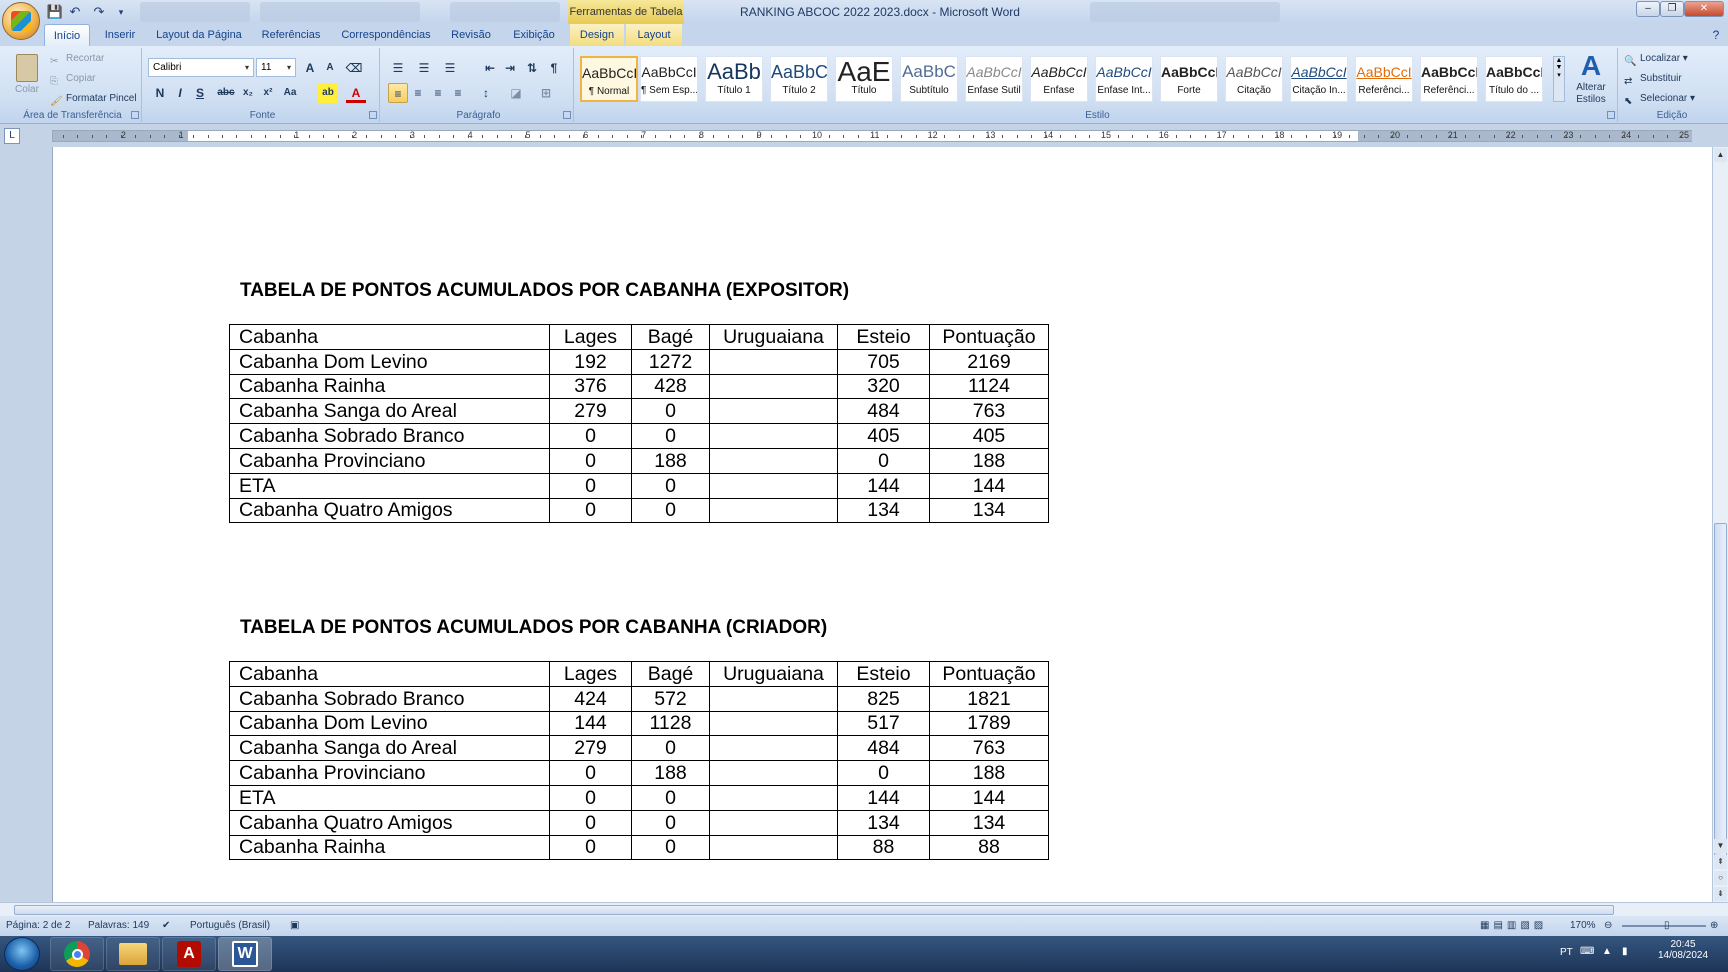 The image size is (1728, 972). I want to click on header-cell: Uruguaiana, so click(773, 337).